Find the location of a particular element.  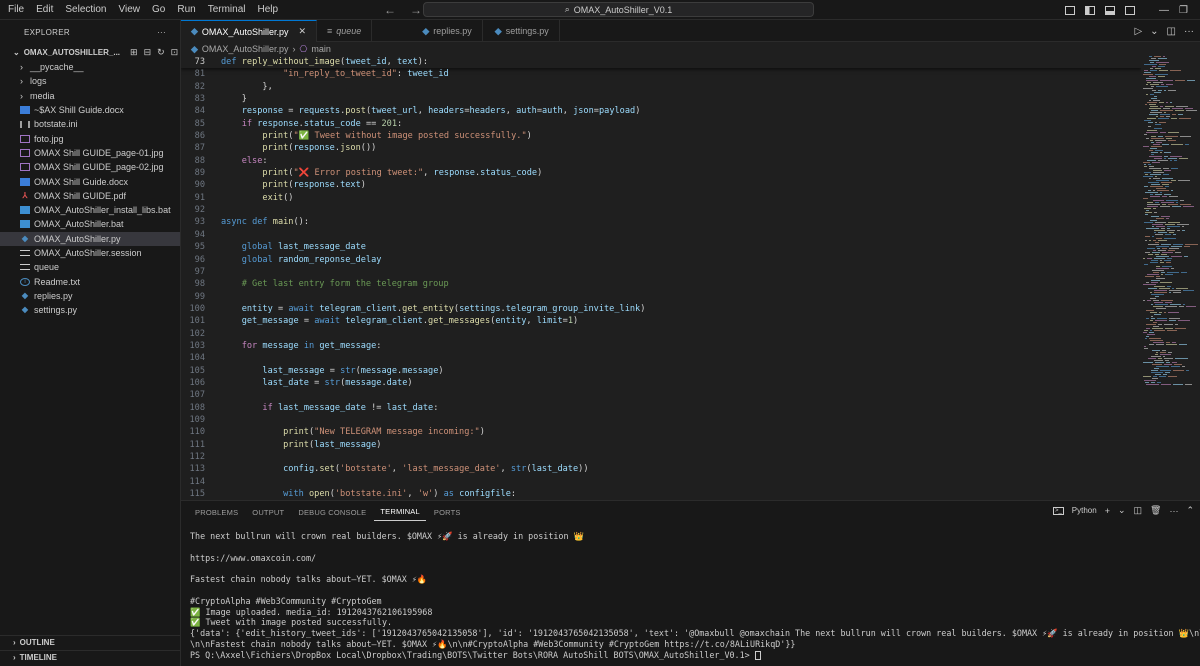

close-icon: ✕ is located at coordinates (302, 31).